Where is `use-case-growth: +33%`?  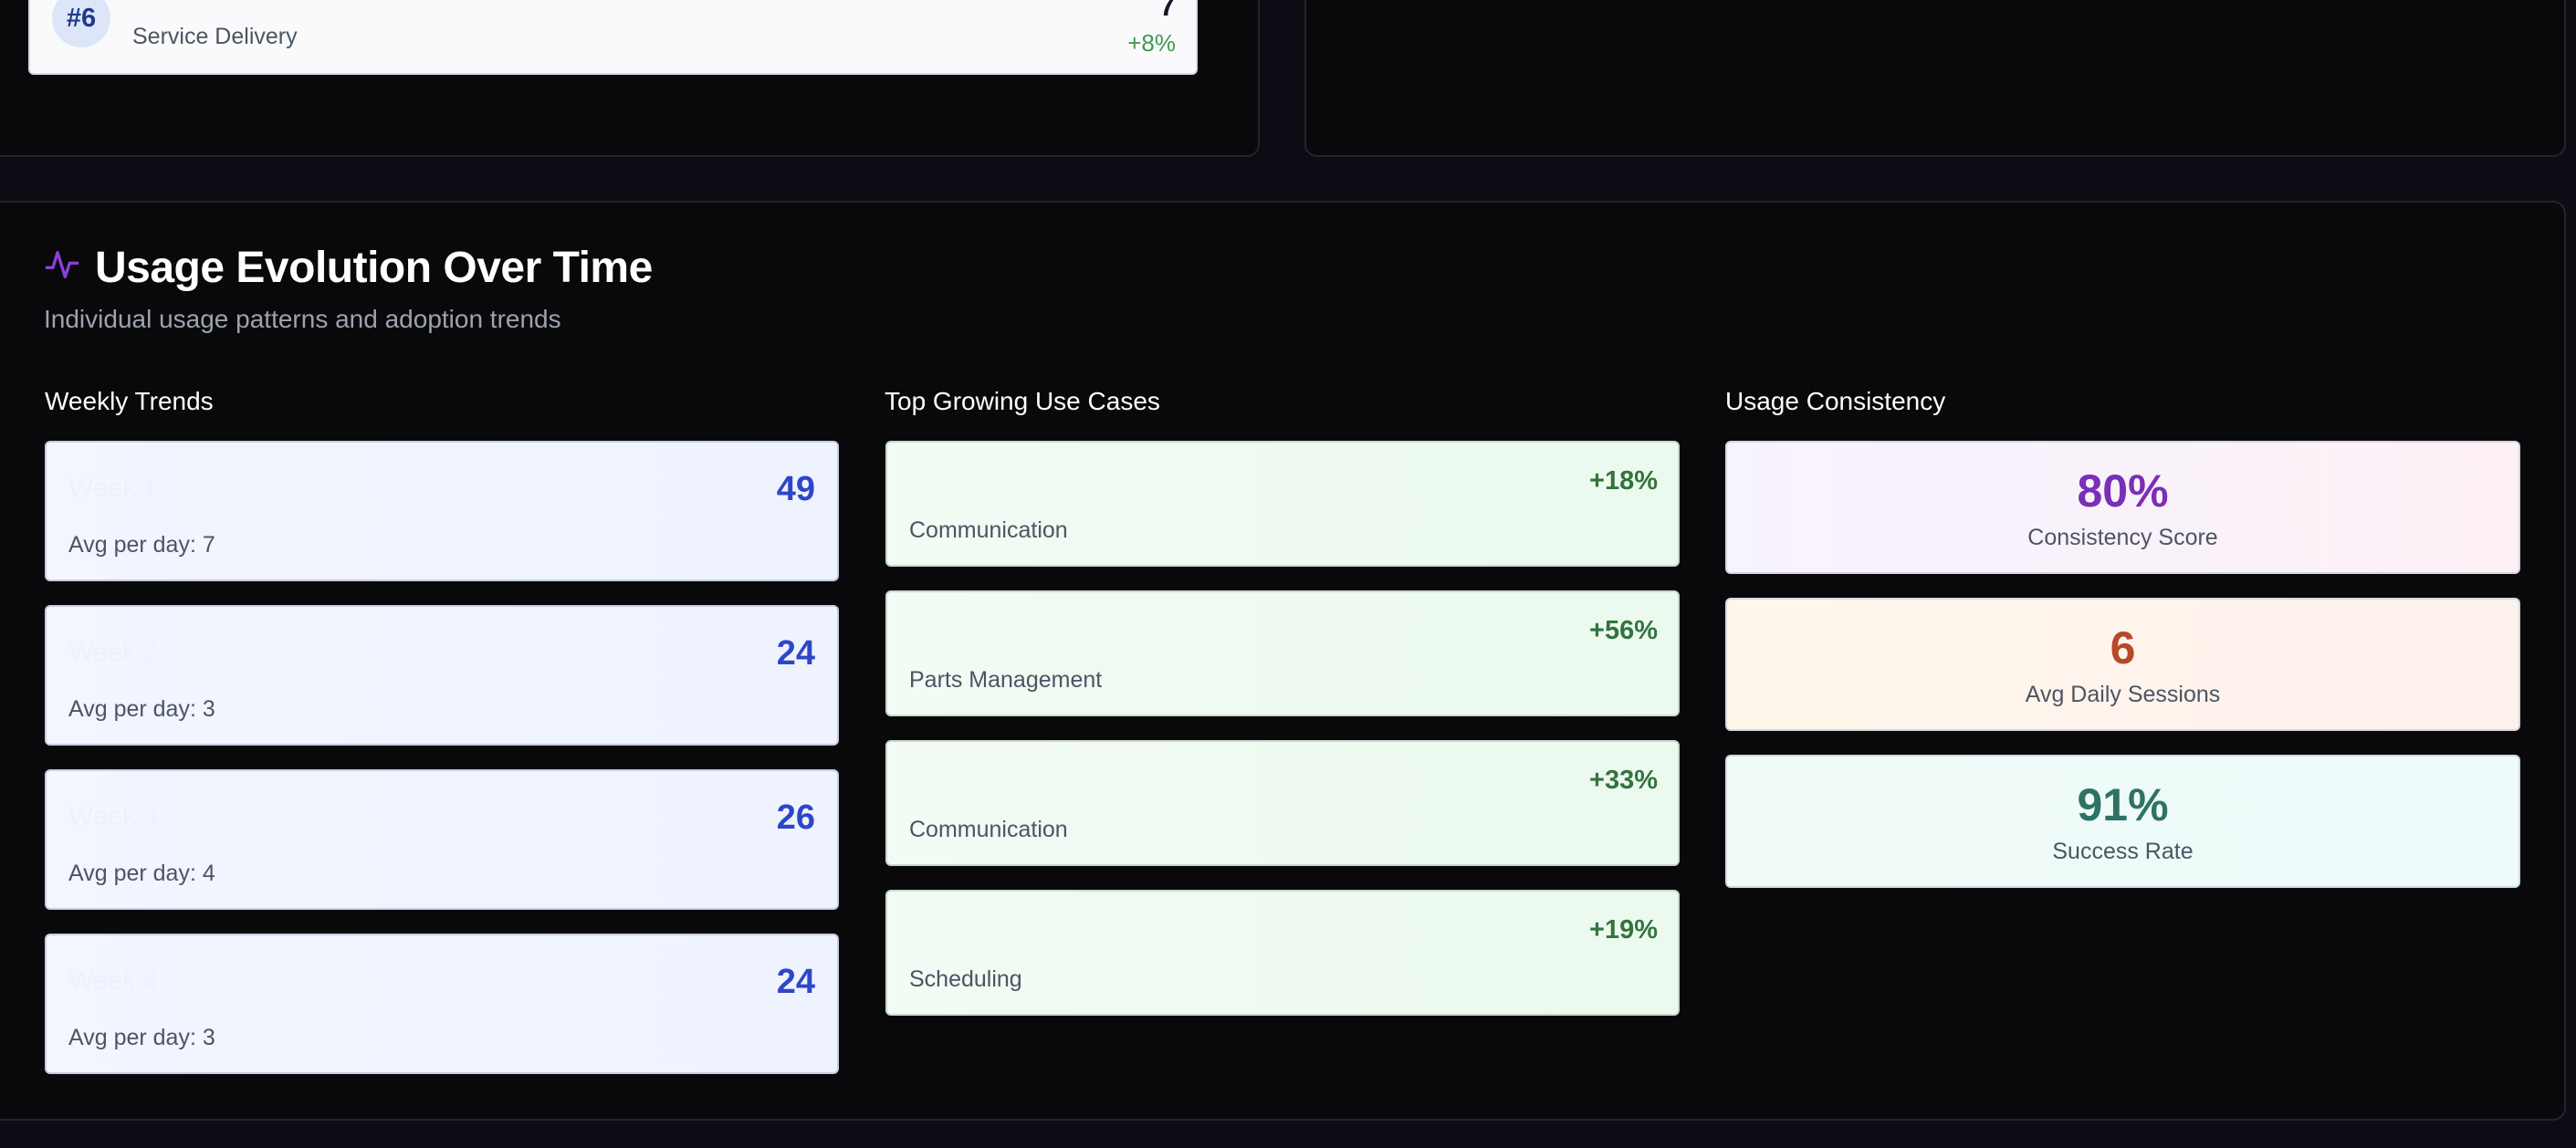
use-case-growth: +33% is located at coordinates (1623, 780).